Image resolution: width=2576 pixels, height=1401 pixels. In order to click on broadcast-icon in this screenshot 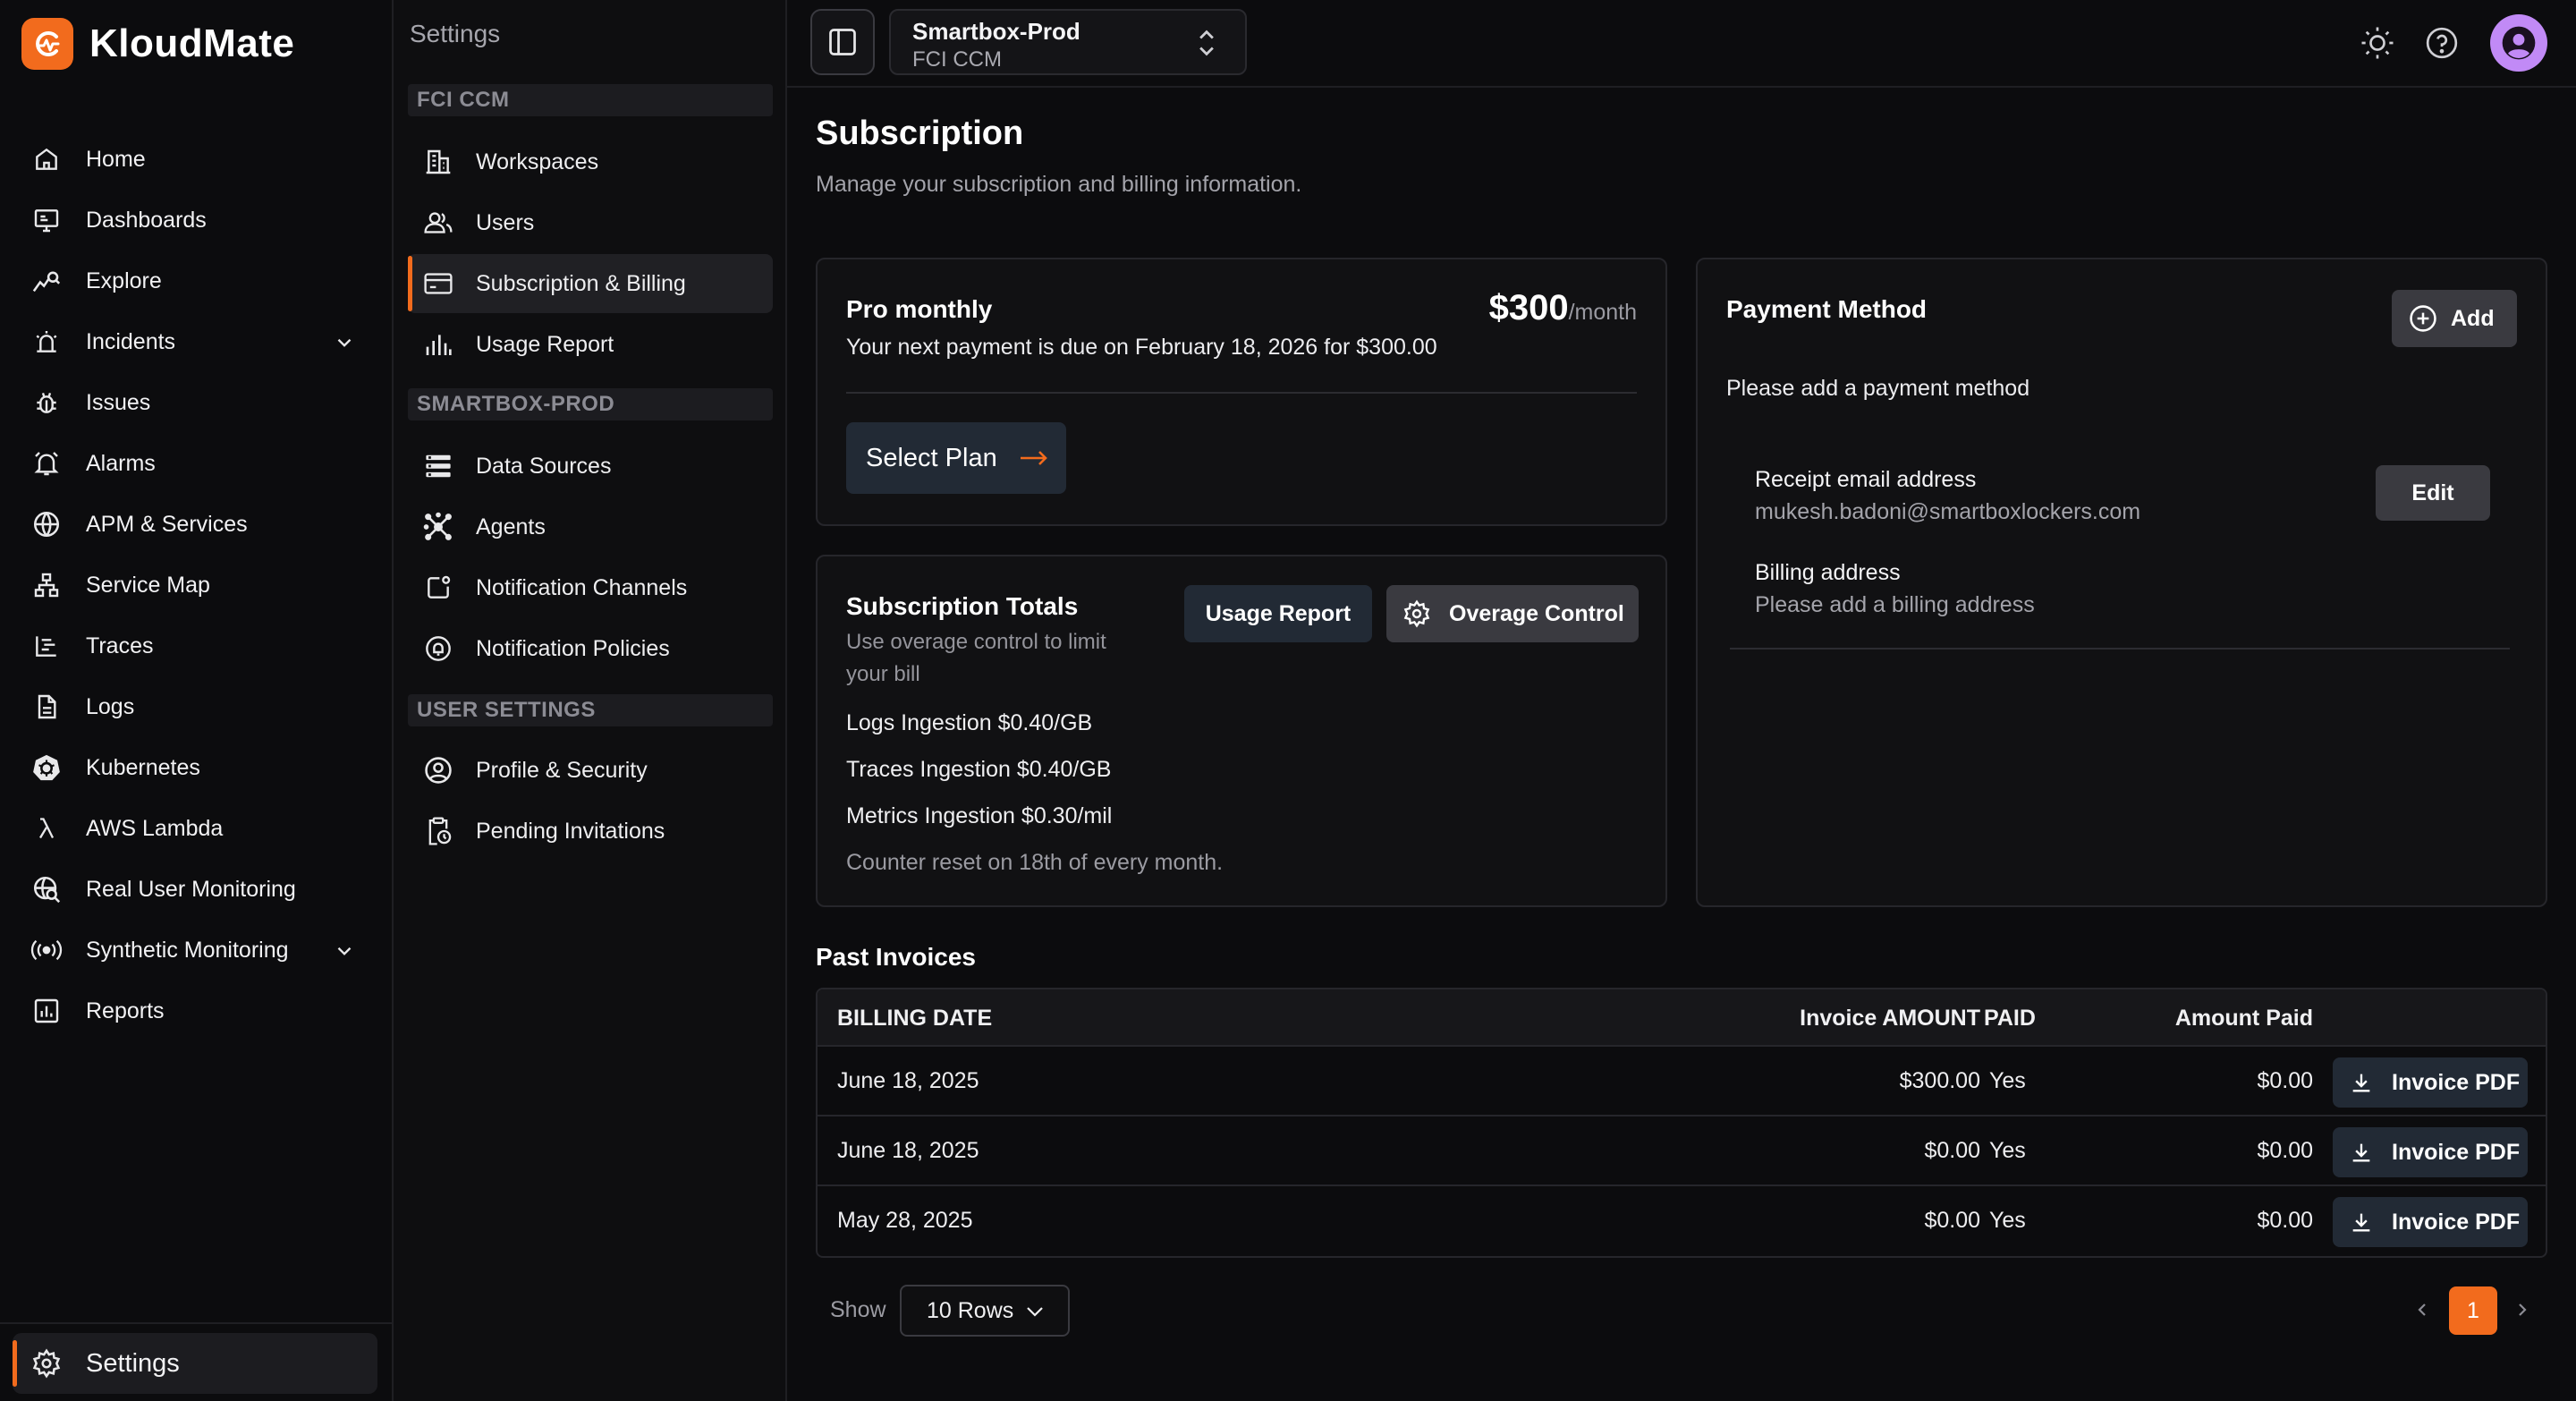, I will do `click(46, 950)`.